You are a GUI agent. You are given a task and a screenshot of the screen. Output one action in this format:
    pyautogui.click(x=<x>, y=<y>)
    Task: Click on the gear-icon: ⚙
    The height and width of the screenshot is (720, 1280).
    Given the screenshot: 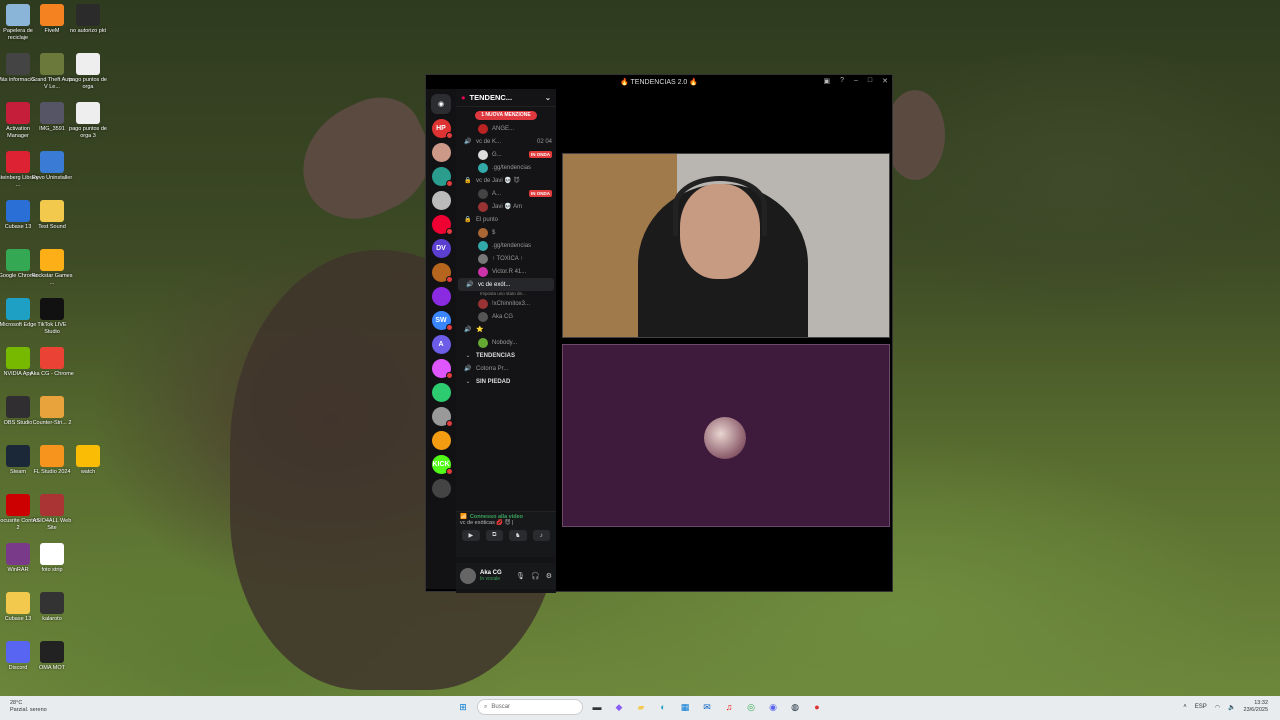 What is the action you would take?
    pyautogui.click(x=549, y=576)
    